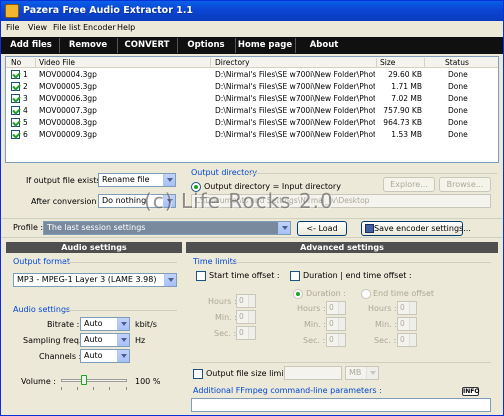  What do you see at coordinates (407, 340) in the screenshot?
I see `end-sec-spinner: 0` at bounding box center [407, 340].